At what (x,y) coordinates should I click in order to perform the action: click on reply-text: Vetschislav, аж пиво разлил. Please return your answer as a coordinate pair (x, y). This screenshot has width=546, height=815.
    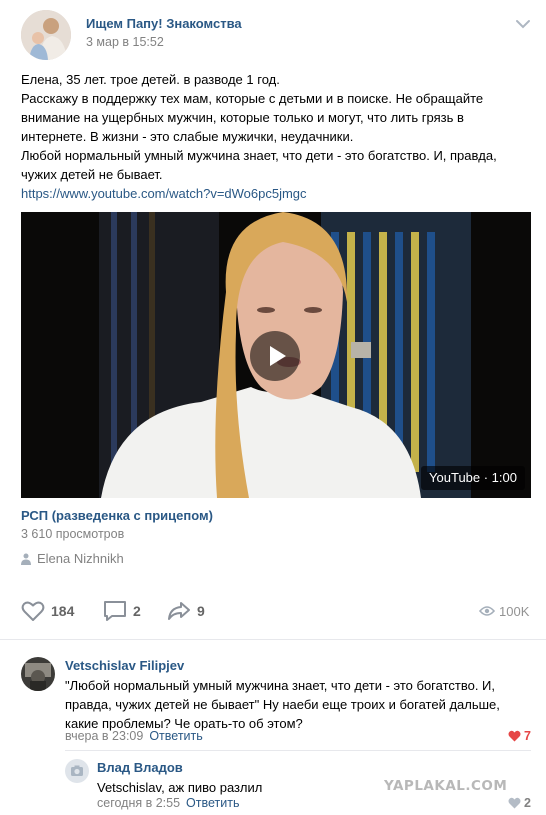
    Looking at the image, I should click on (179, 787).